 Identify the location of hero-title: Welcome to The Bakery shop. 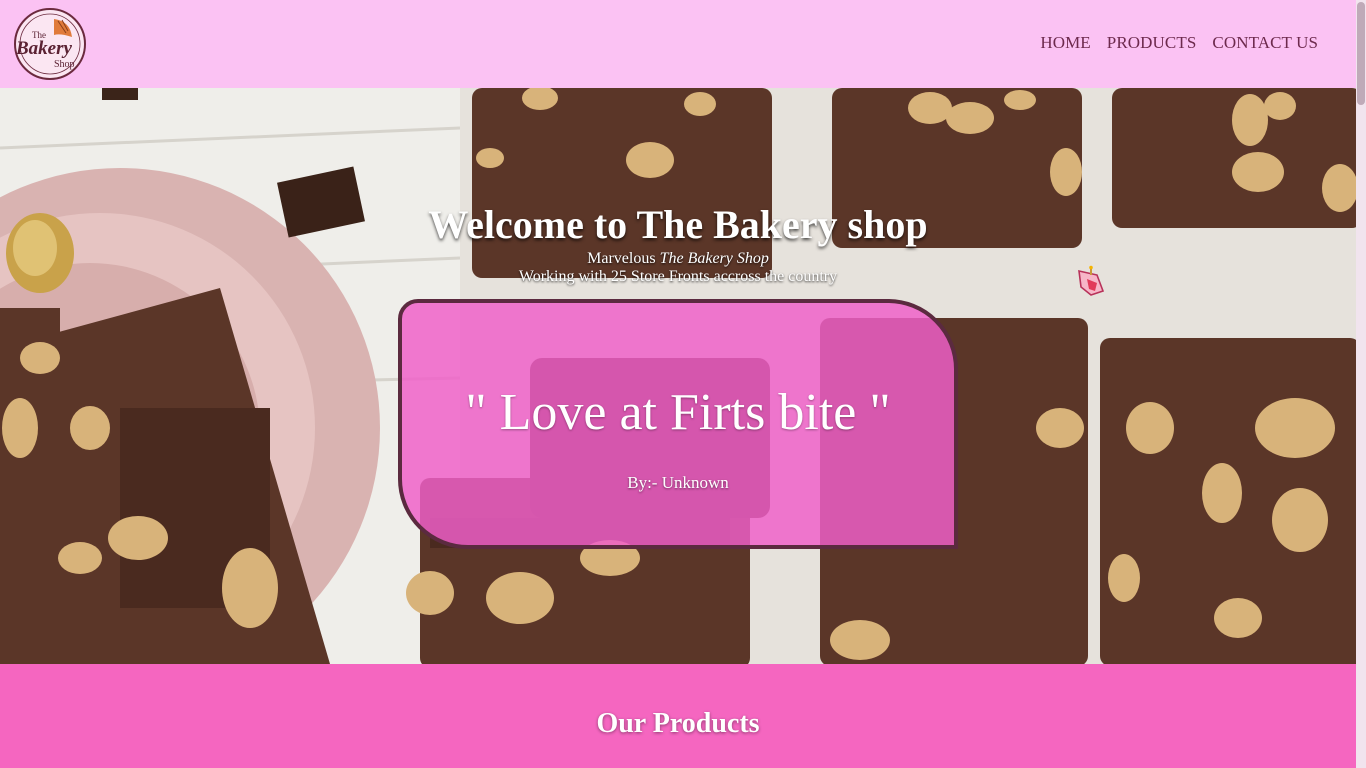
(678, 224).